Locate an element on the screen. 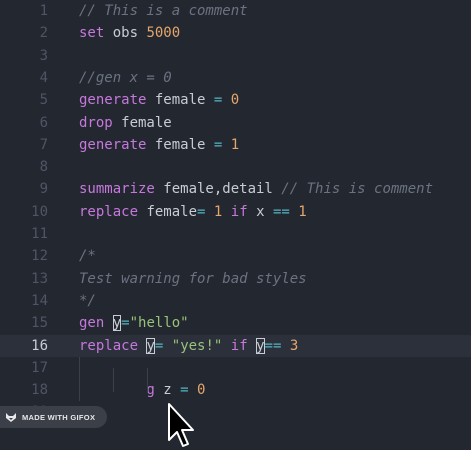 This screenshot has height=450, width=471. code-line: 14 */ is located at coordinates (235, 301).